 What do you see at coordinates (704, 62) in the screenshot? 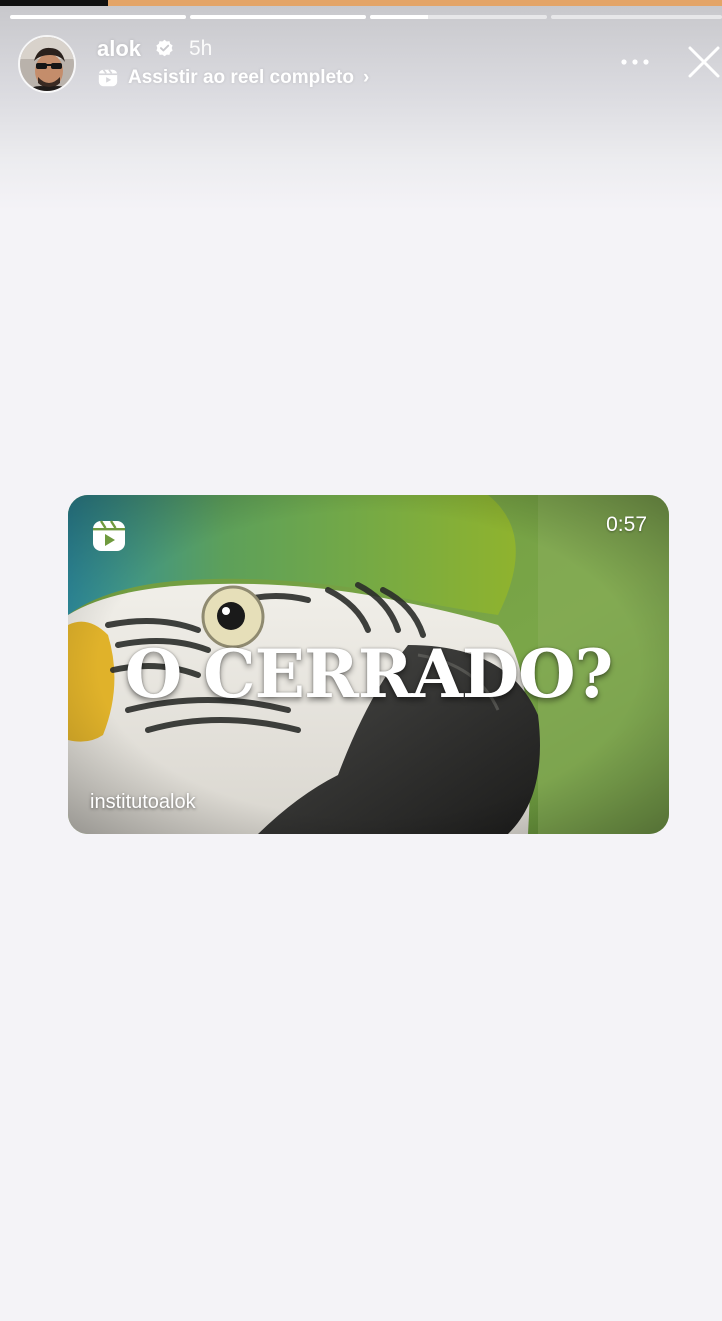
I see `close-icon` at bounding box center [704, 62].